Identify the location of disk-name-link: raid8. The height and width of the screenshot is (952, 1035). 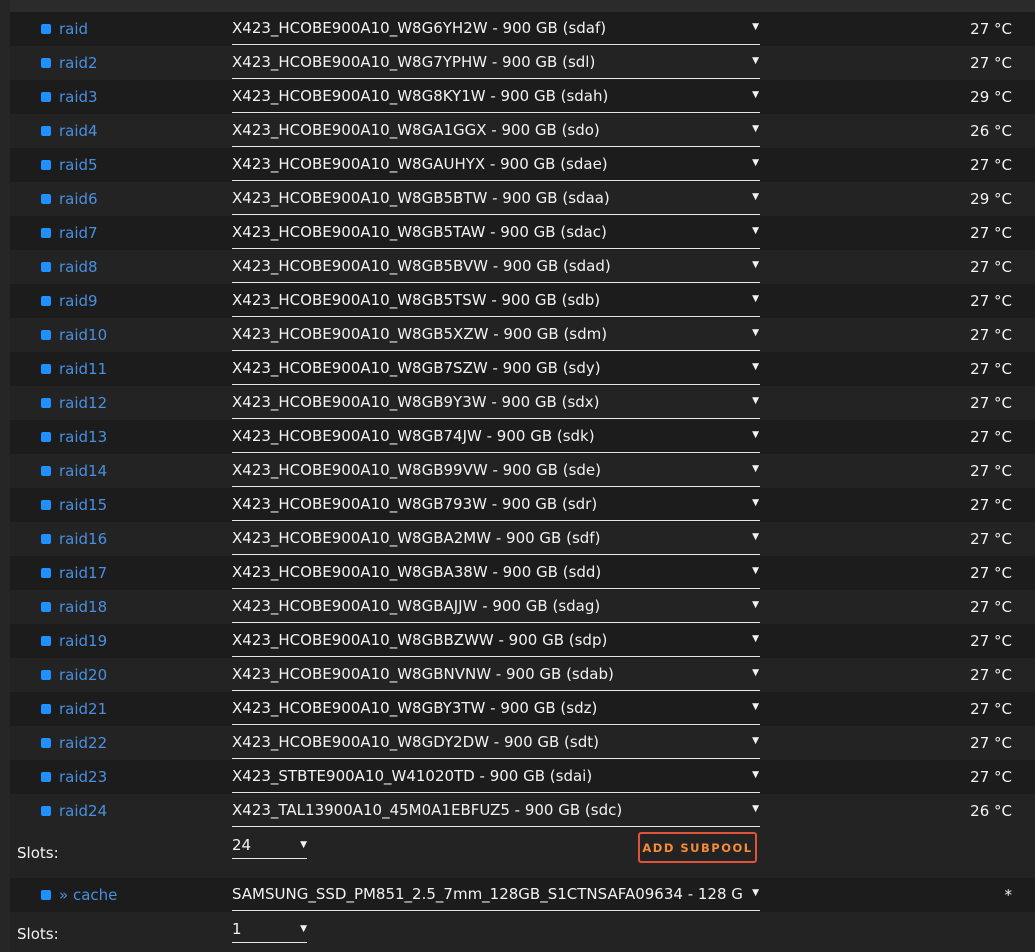
(78, 267).